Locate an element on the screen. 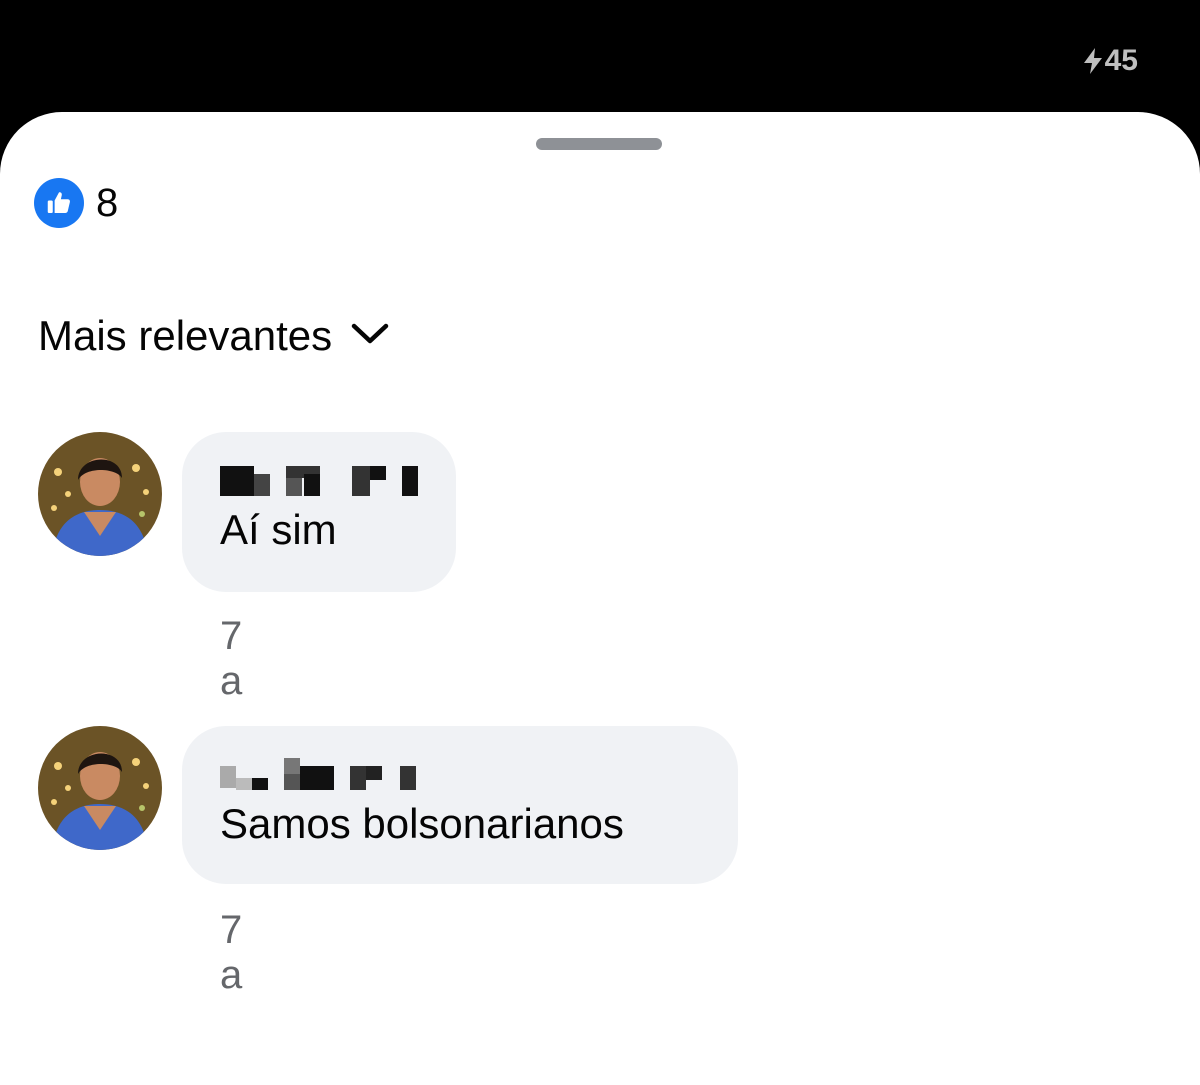 The image size is (1200, 1085). comment-bubble: Aí sim is located at coordinates (319, 512).